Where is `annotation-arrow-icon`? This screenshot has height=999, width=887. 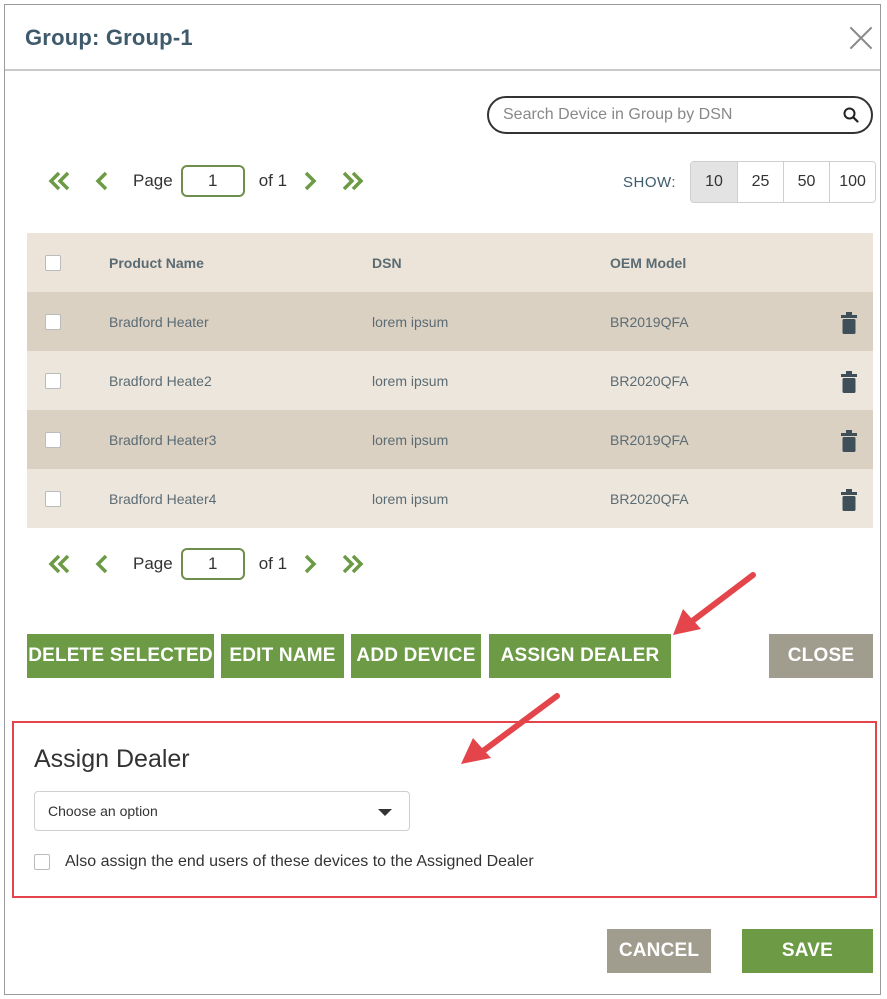
annotation-arrow-icon is located at coordinates (714, 603).